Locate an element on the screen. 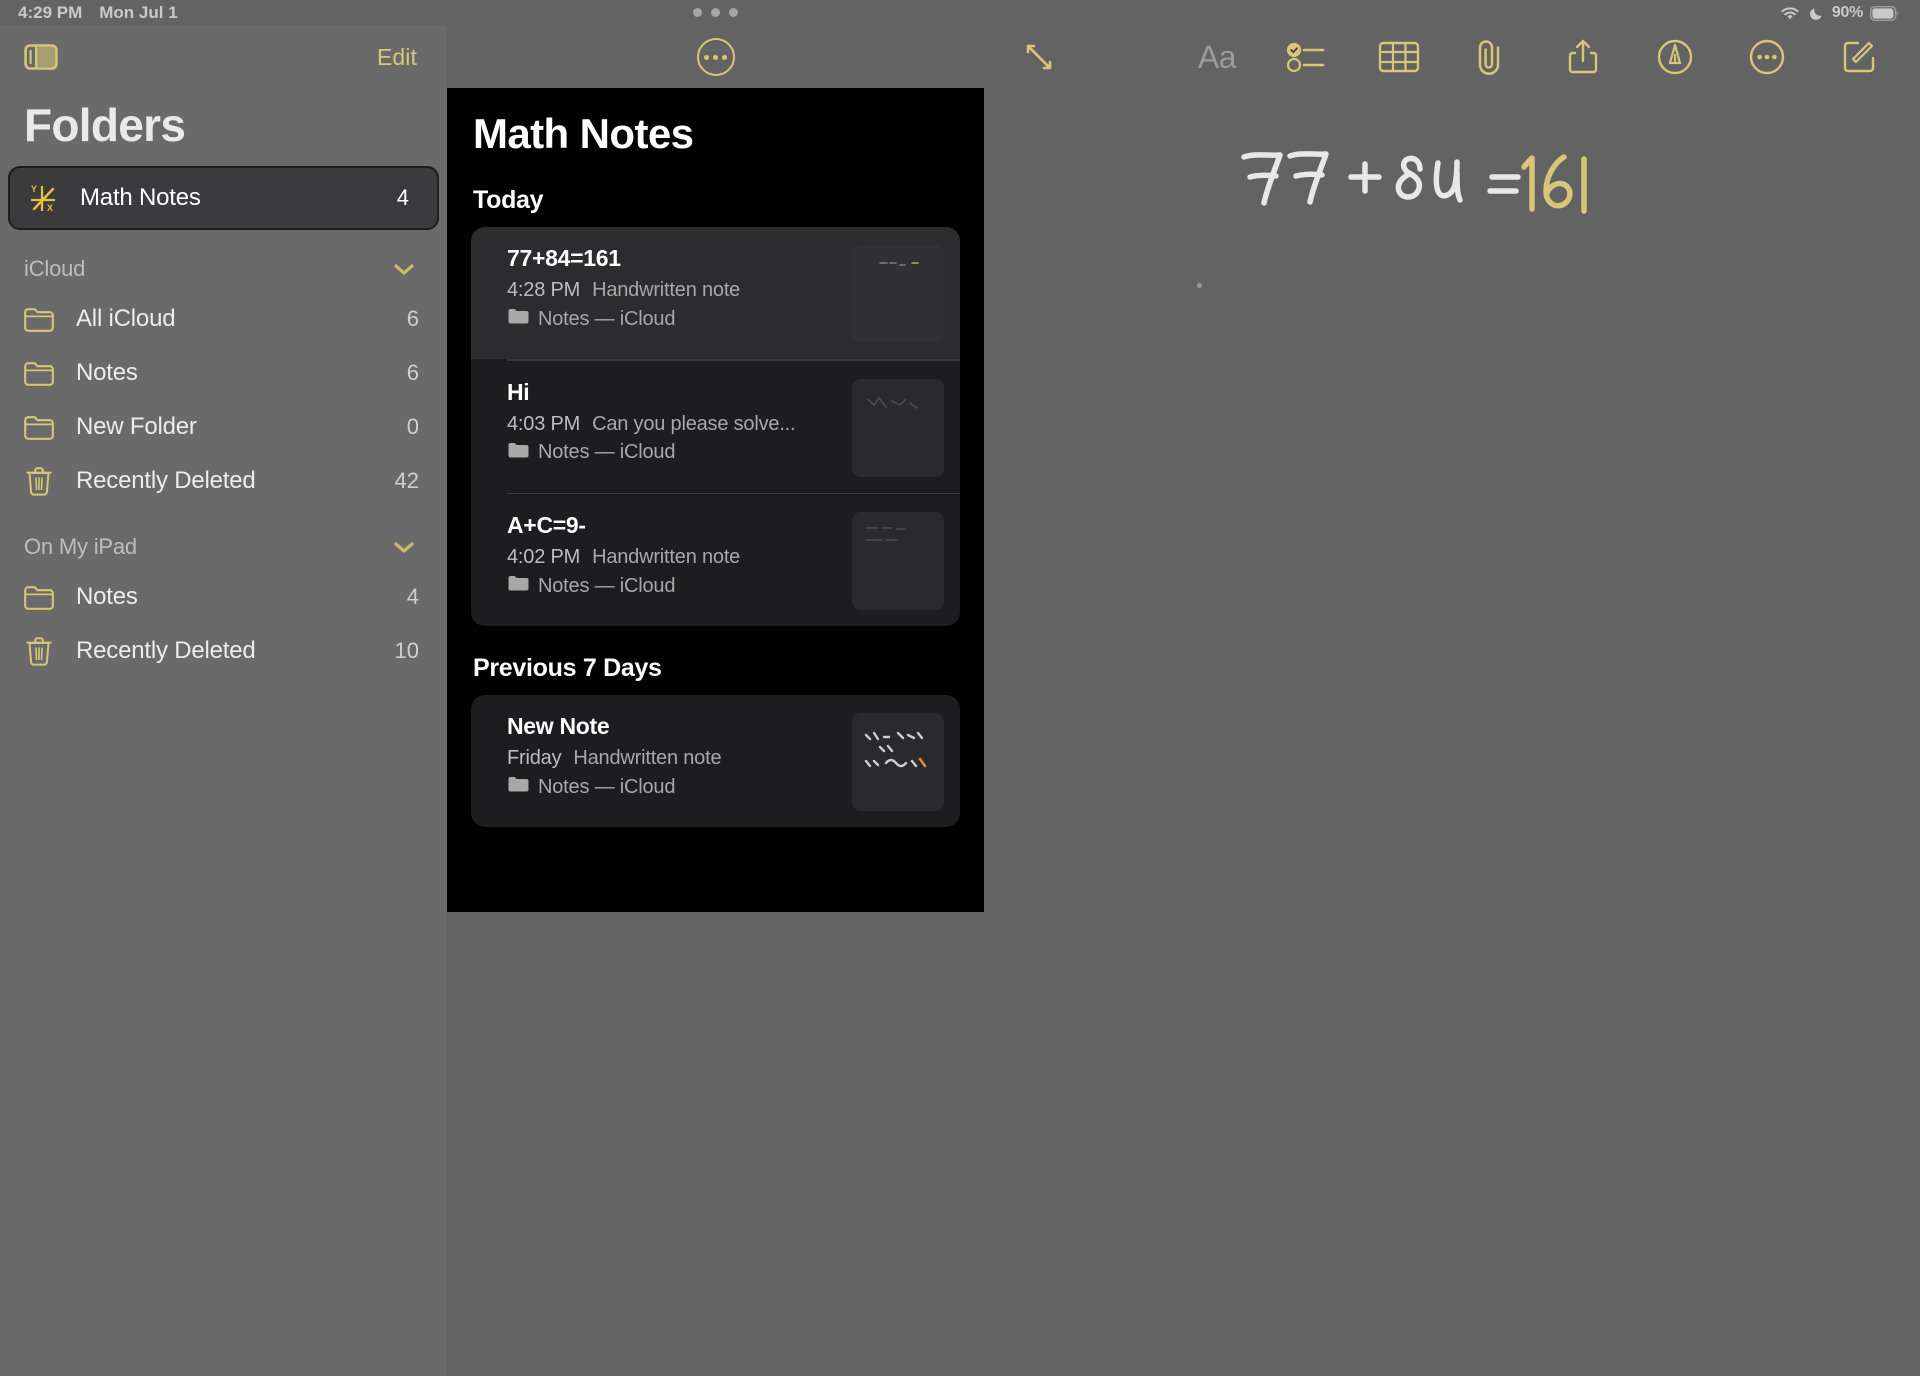 This screenshot has height=1376, width=1920. format-text-button: Aa is located at coordinates (1217, 57).